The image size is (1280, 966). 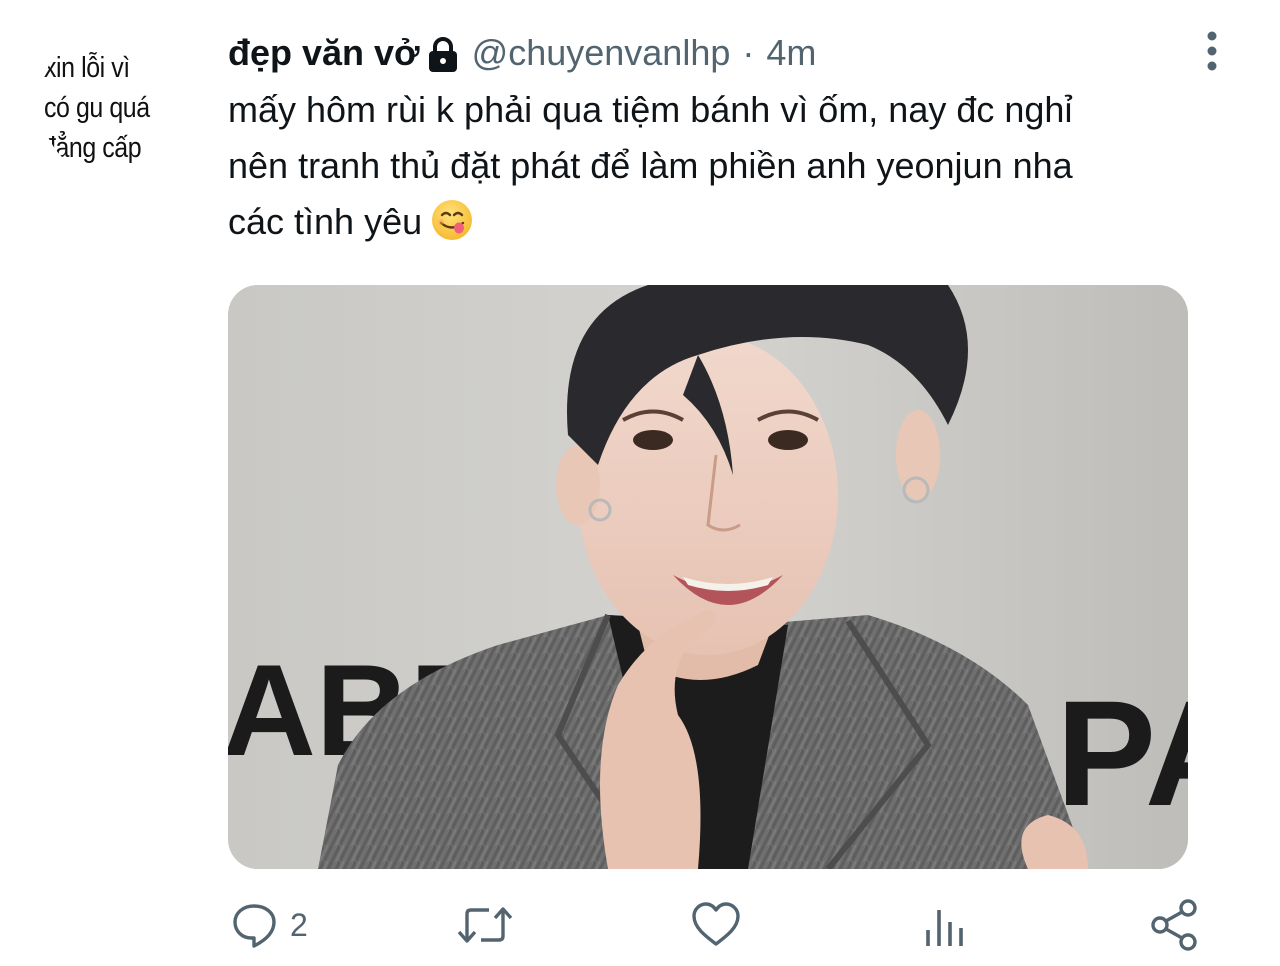 What do you see at coordinates (1212, 51) in the screenshot?
I see `more-options-icon` at bounding box center [1212, 51].